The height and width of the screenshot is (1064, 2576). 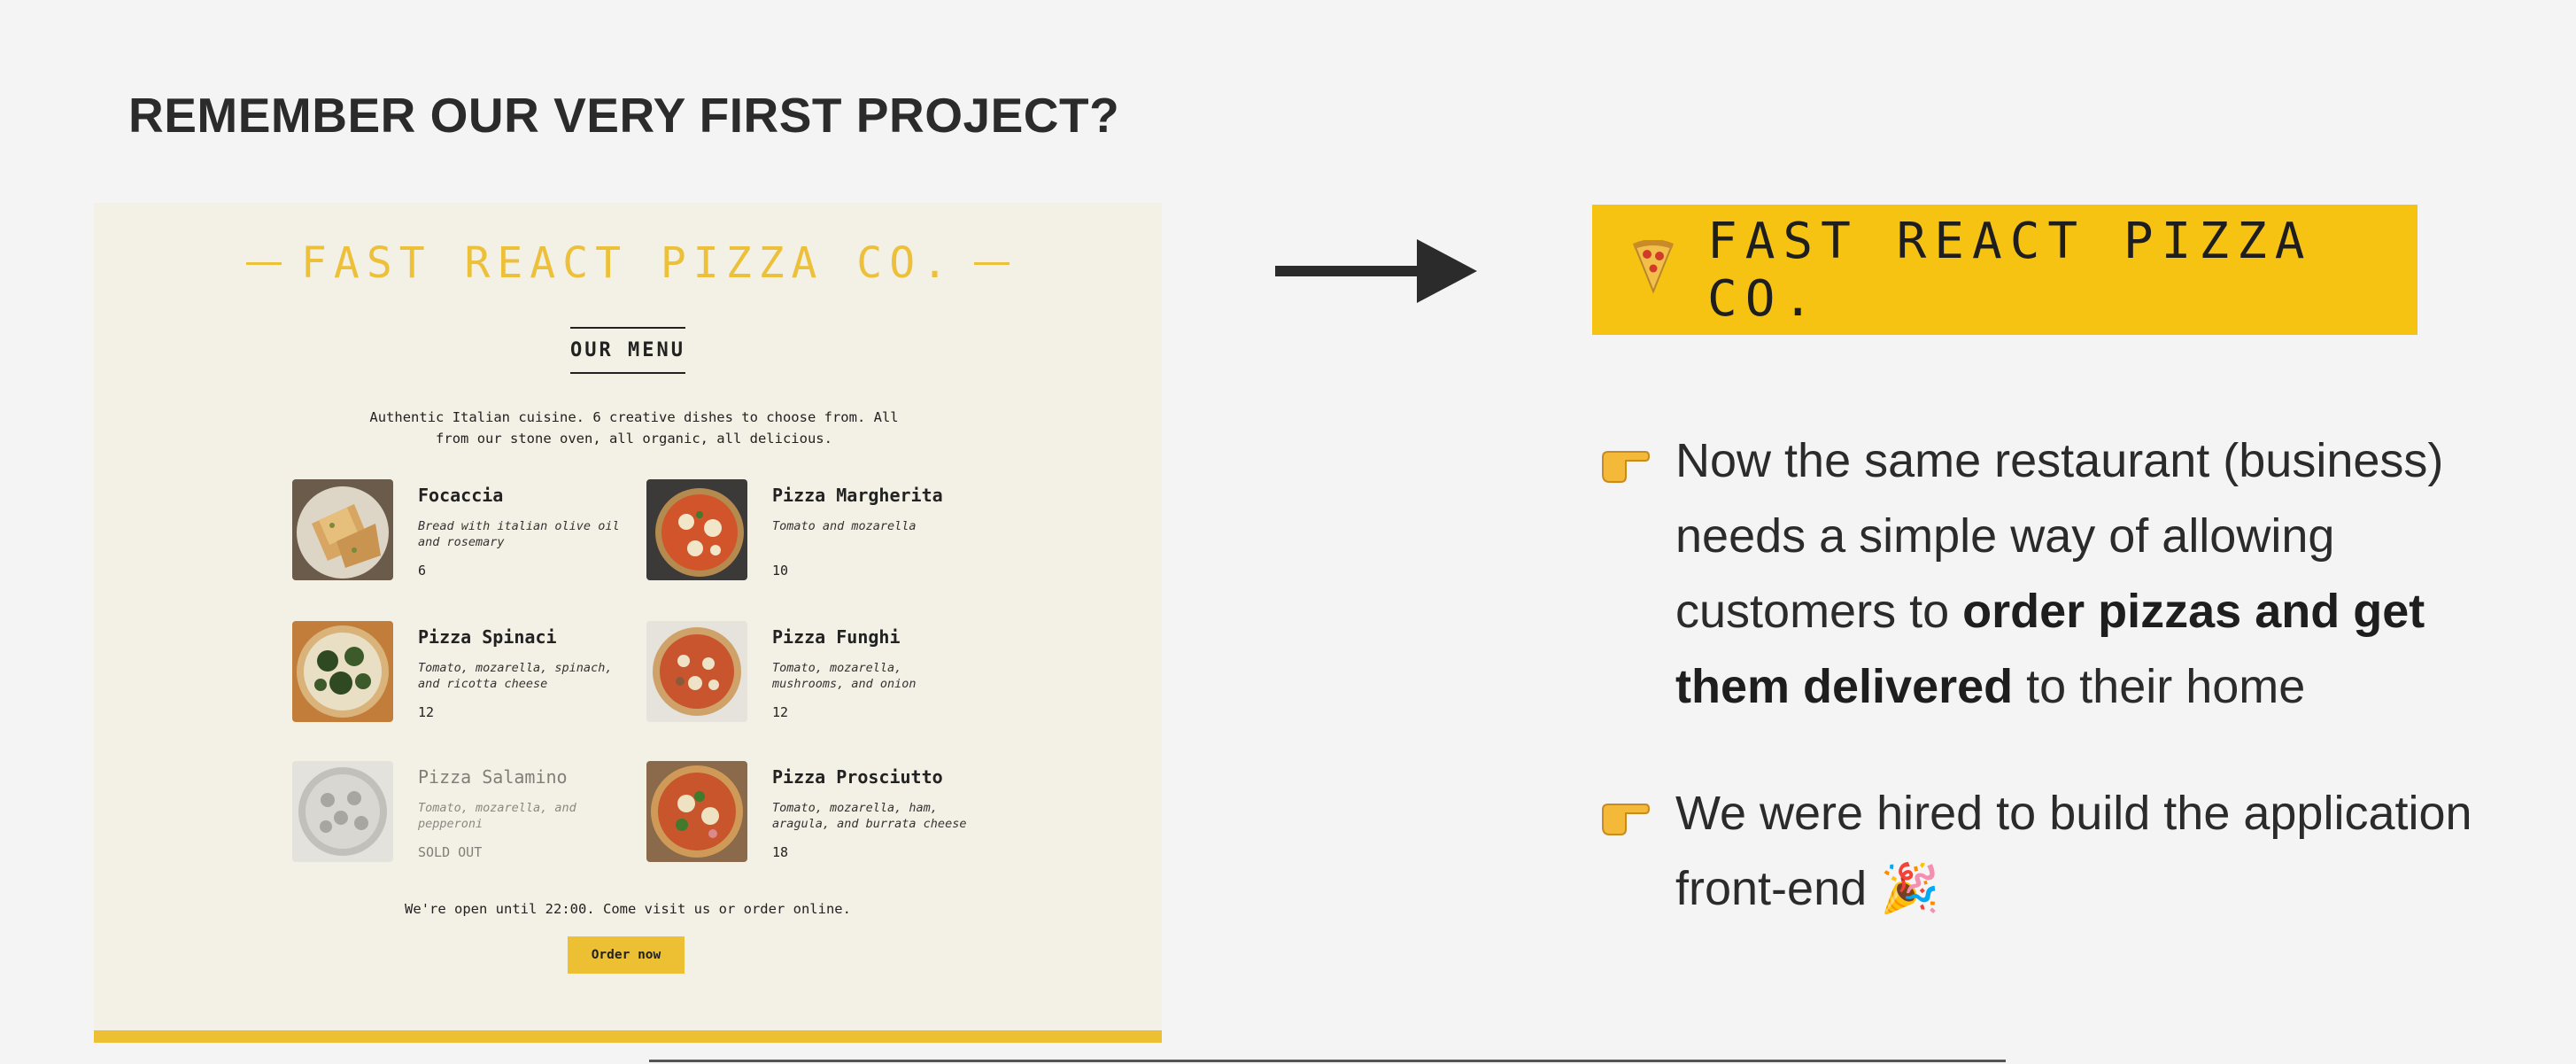 I want to click on party-popper-icon: 🎉, so click(x=1910, y=888).